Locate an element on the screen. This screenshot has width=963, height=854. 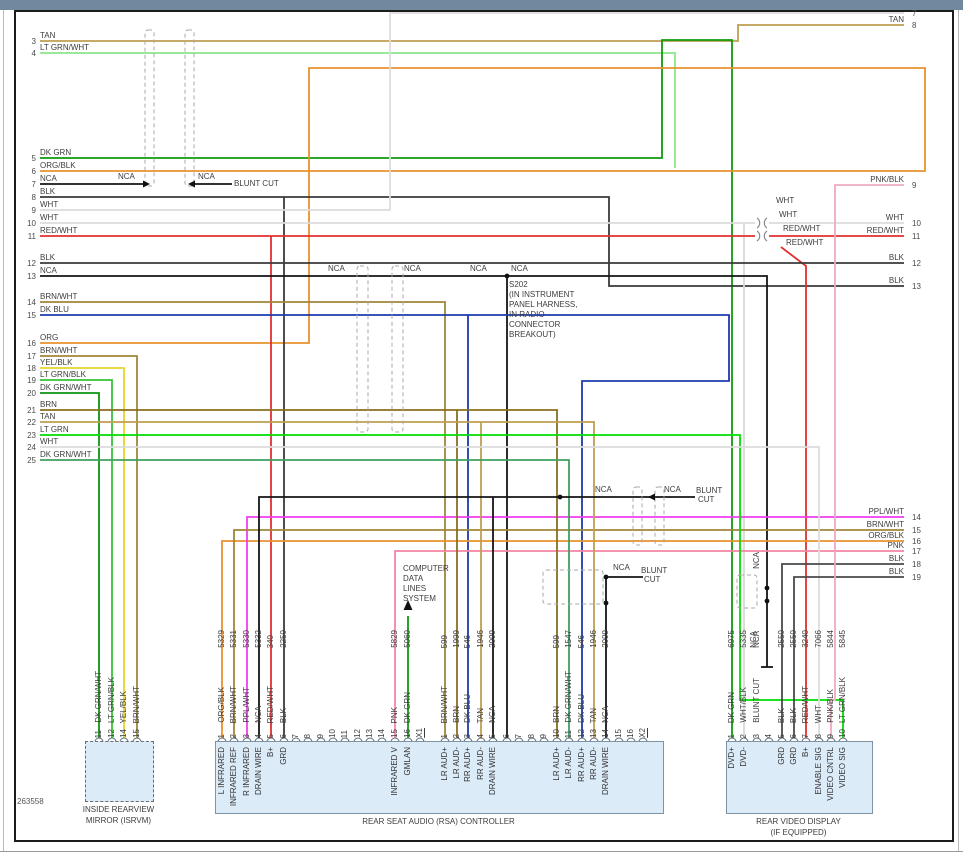
pin-function-rsa-1: LR AUD+ is located at coordinates (444, 764).